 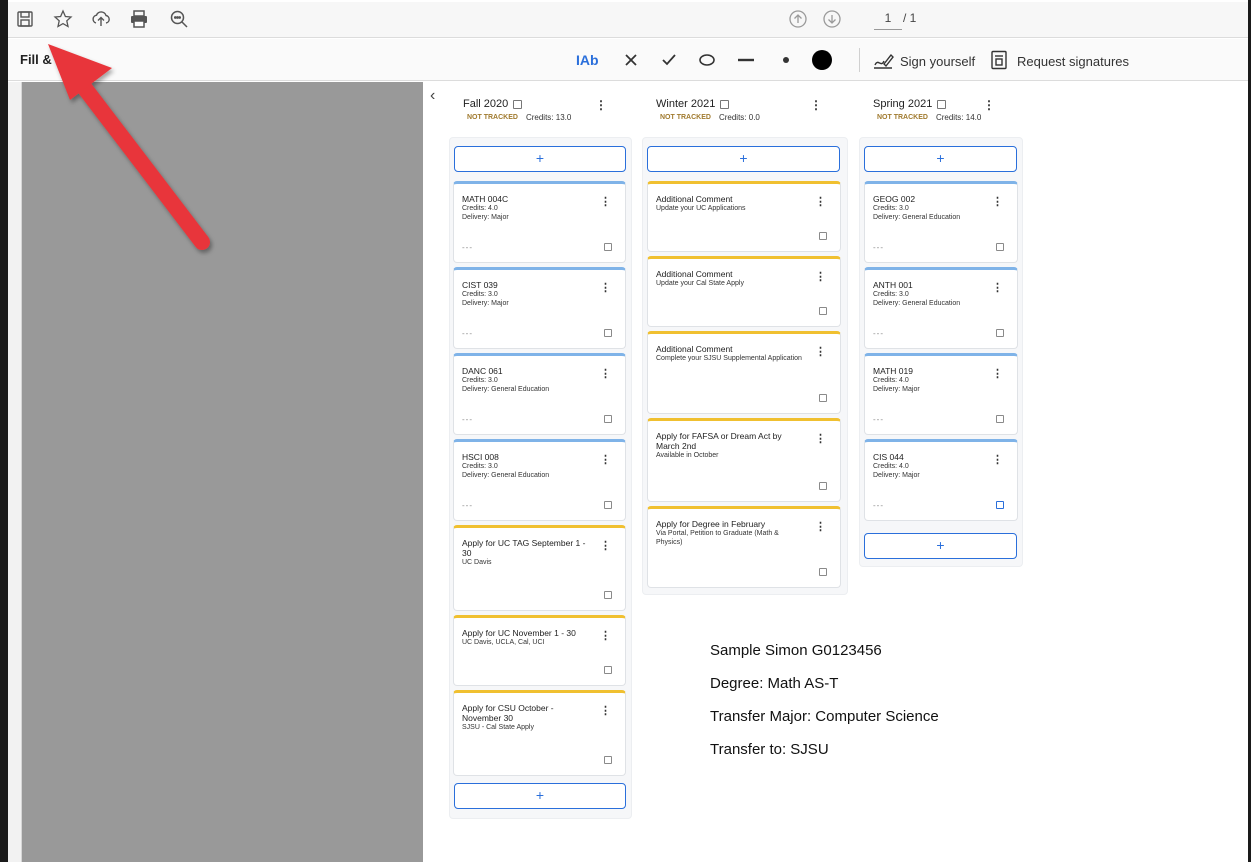 I want to click on card-detail: SJSU - Cal State Apply, so click(x=498, y=727).